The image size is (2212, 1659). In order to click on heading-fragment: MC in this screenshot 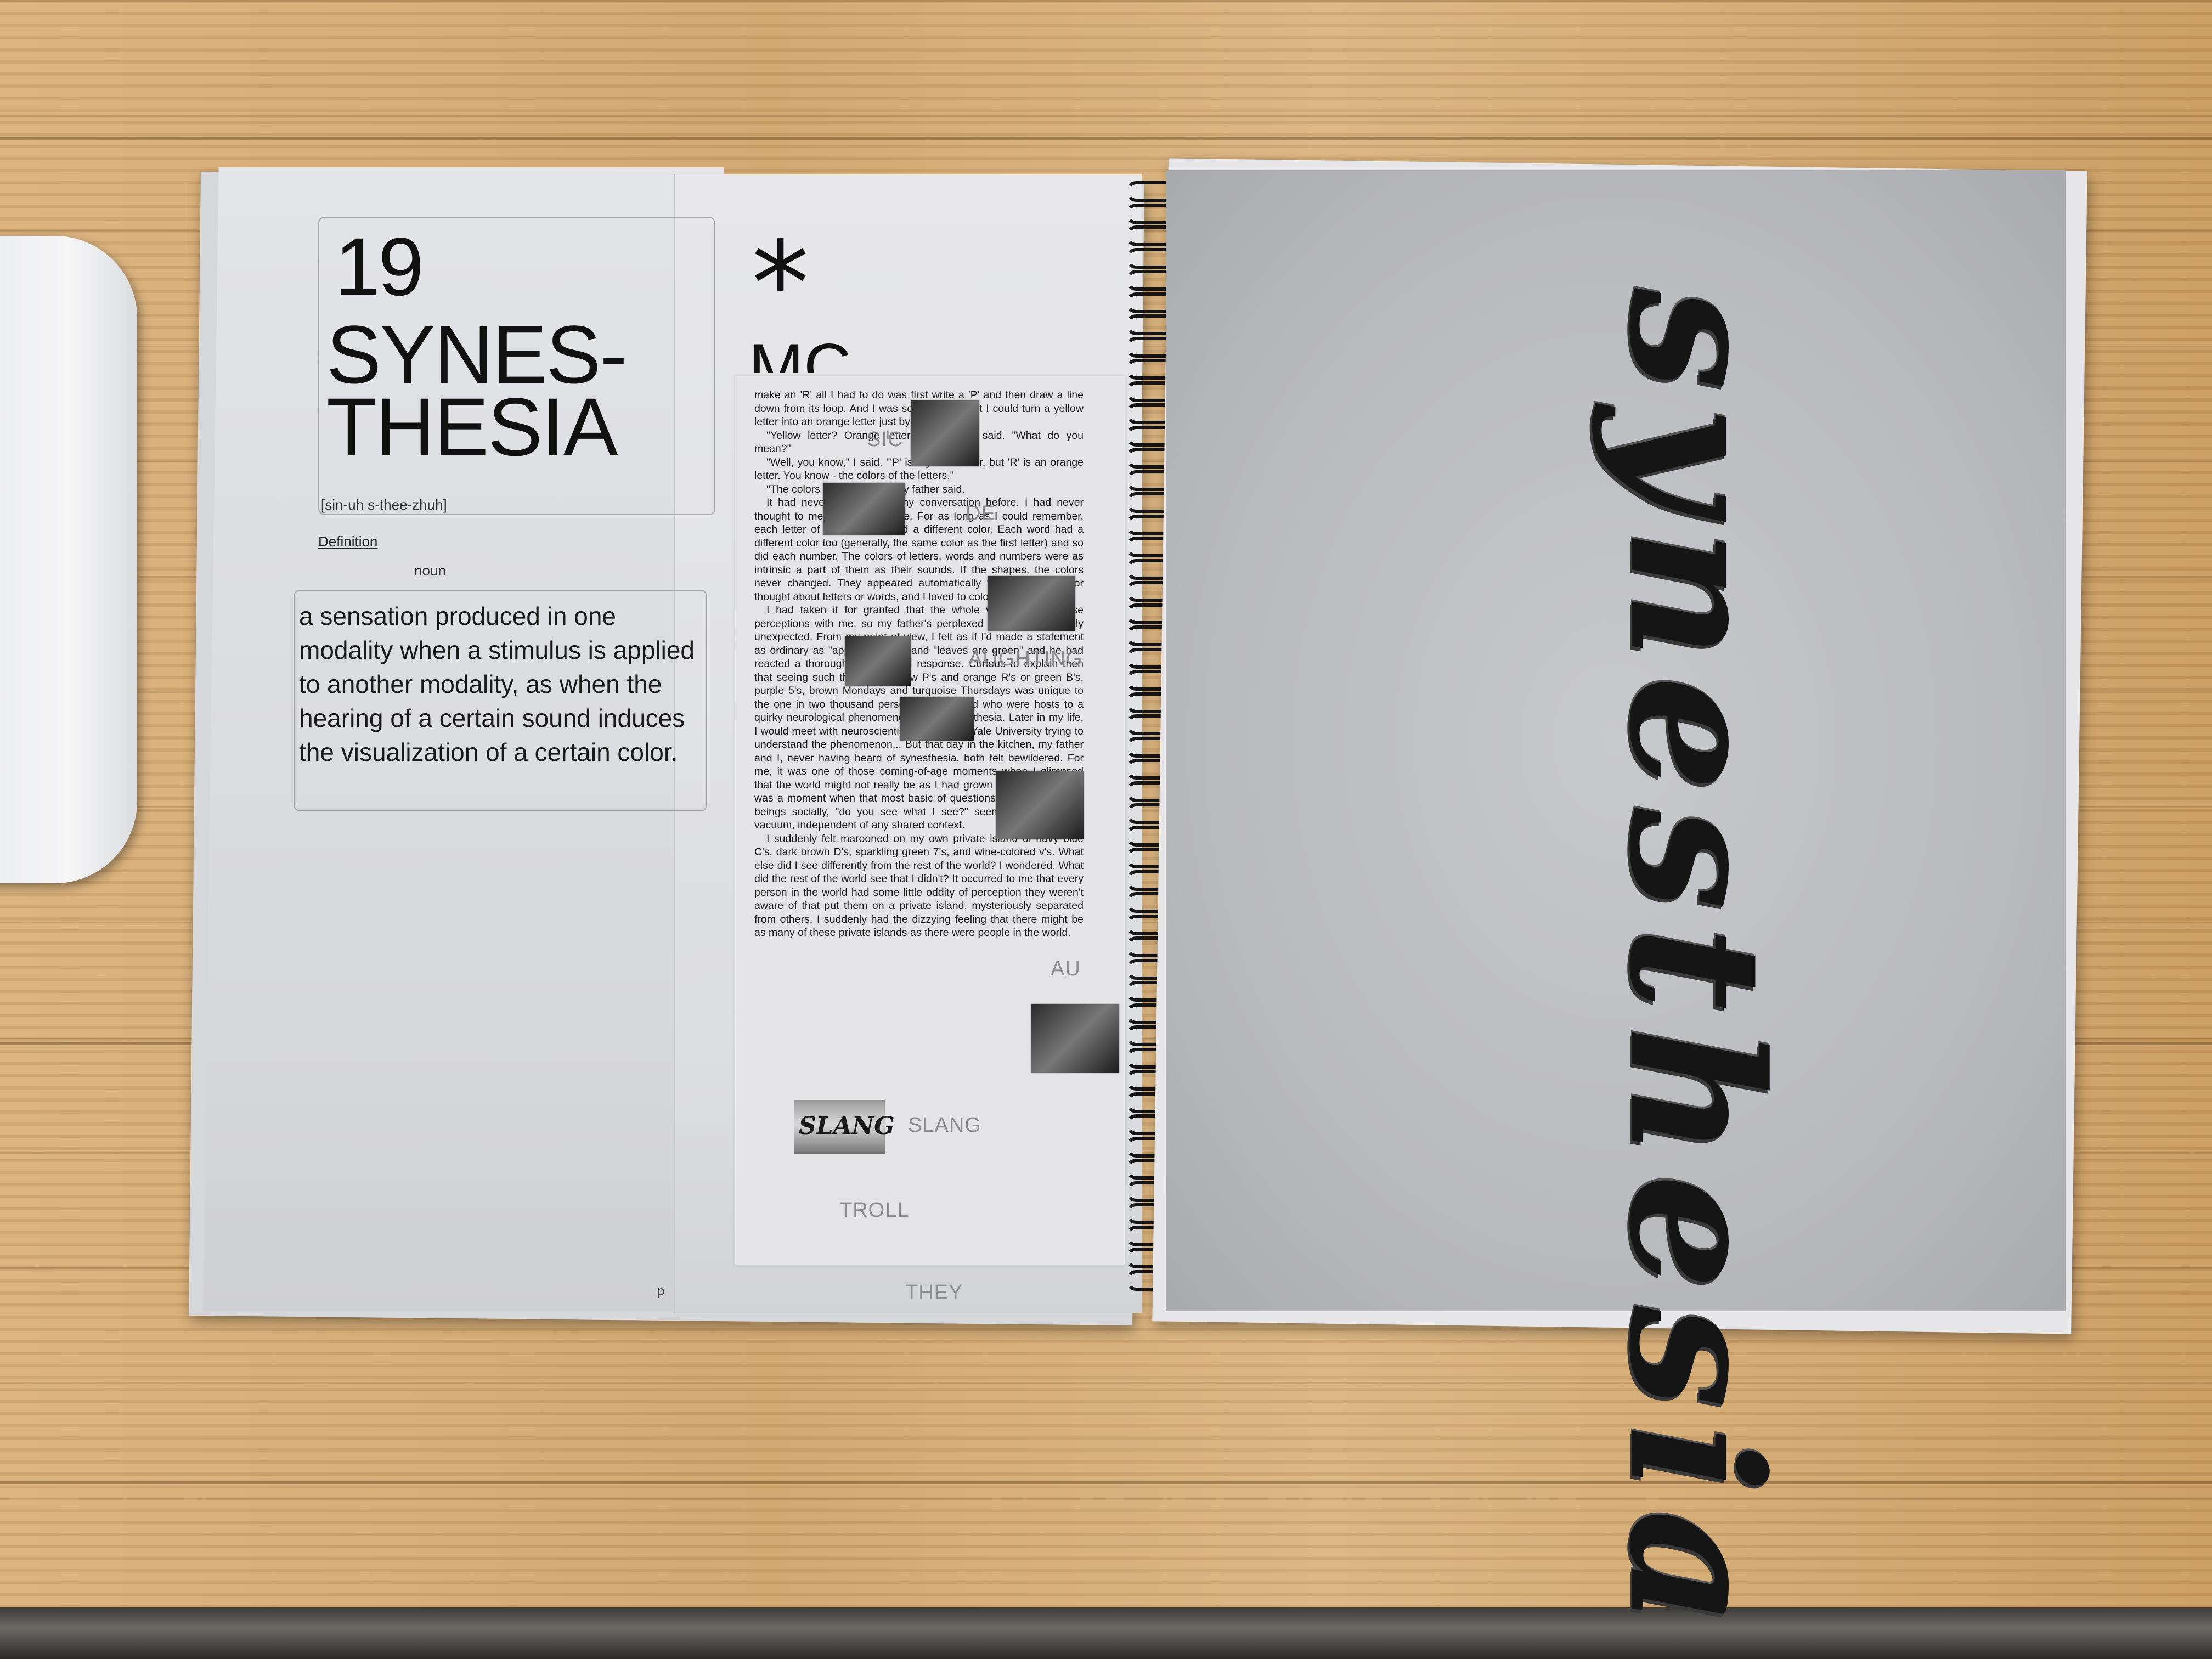, I will do `click(800, 351)`.